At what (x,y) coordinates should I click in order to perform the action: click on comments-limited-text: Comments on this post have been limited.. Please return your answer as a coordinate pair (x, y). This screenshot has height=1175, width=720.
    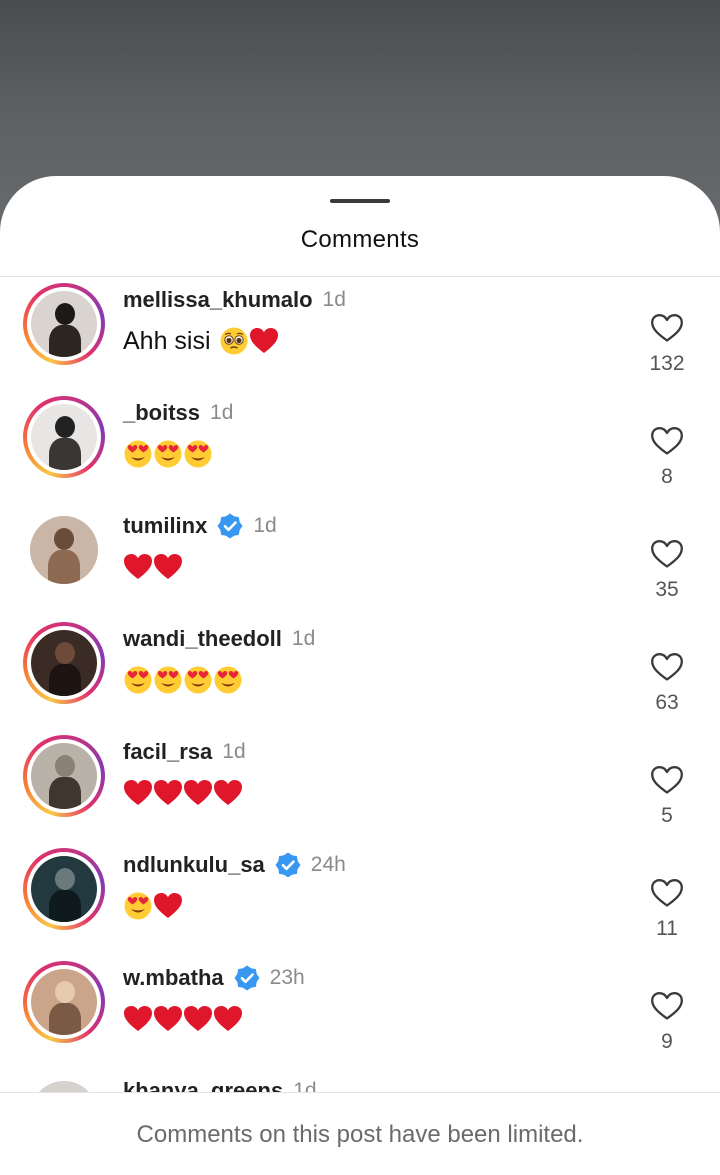
    Looking at the image, I should click on (360, 1134).